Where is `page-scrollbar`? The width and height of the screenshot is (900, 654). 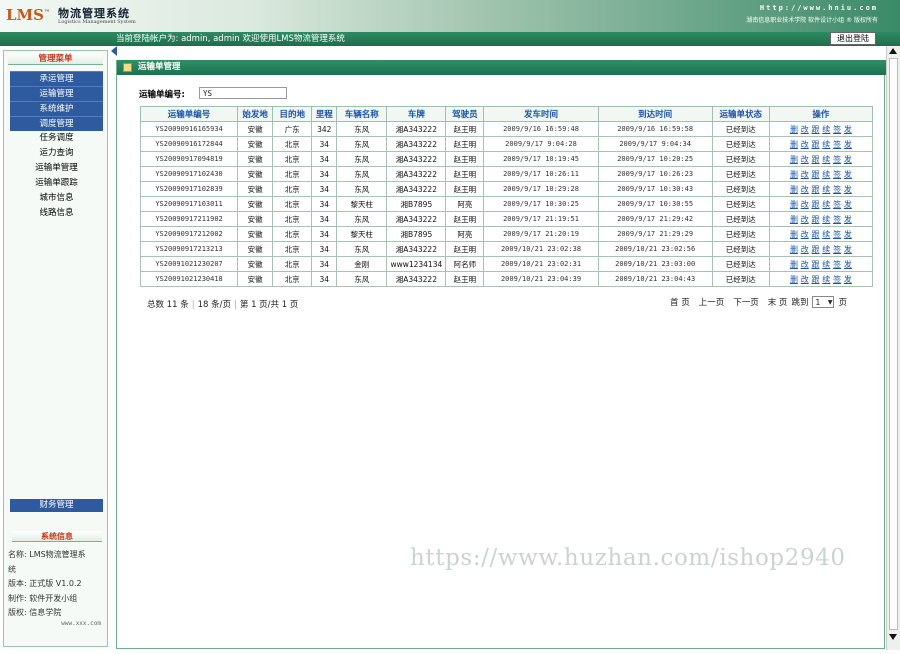 page-scrollbar is located at coordinates (893, 348).